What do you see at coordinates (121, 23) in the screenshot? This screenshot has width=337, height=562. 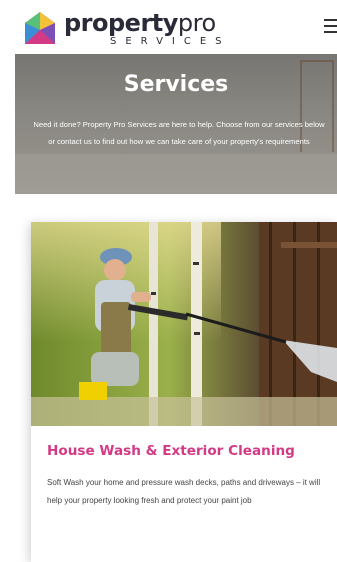 I see `logo-word-property: property` at bounding box center [121, 23].